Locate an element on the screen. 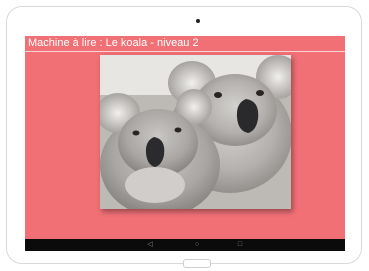 This screenshot has height=271, width=369. page-title: Machine à lire : Le koala - niveau 2 is located at coordinates (113, 43).